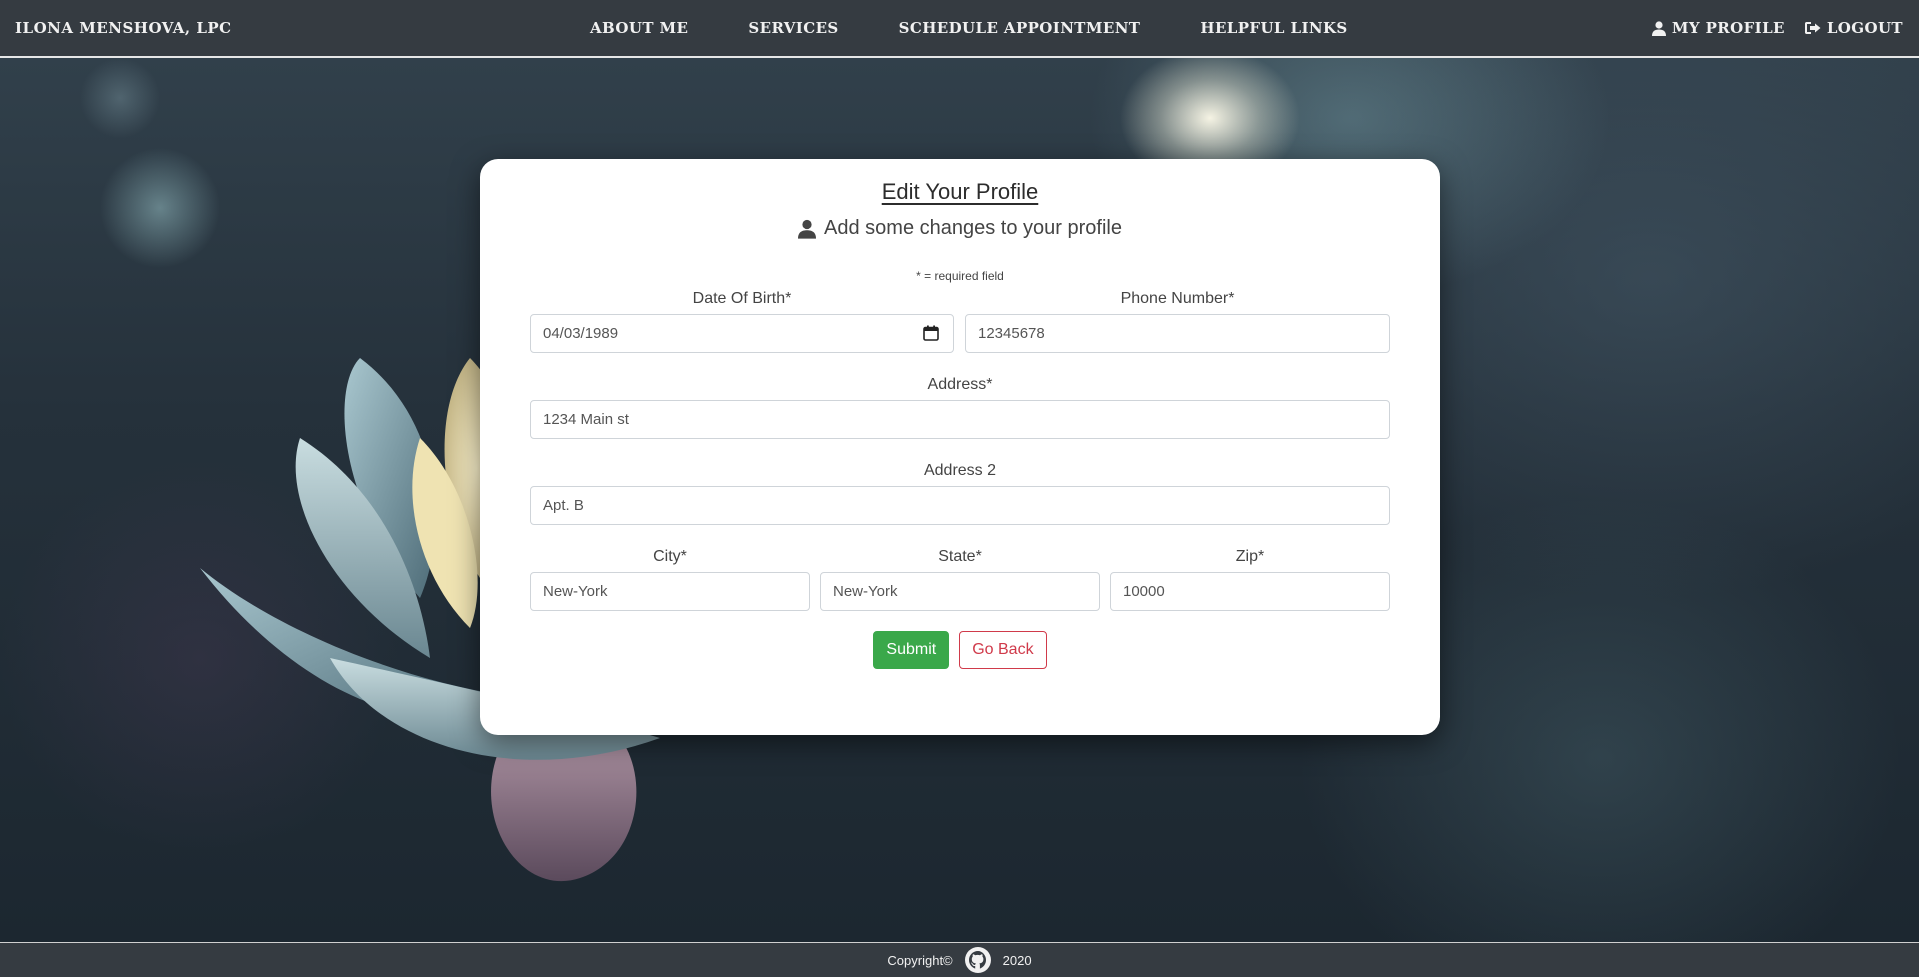 The image size is (1919, 977). Describe the element at coordinates (960, 384) in the screenshot. I see `address-label: Address*` at that location.